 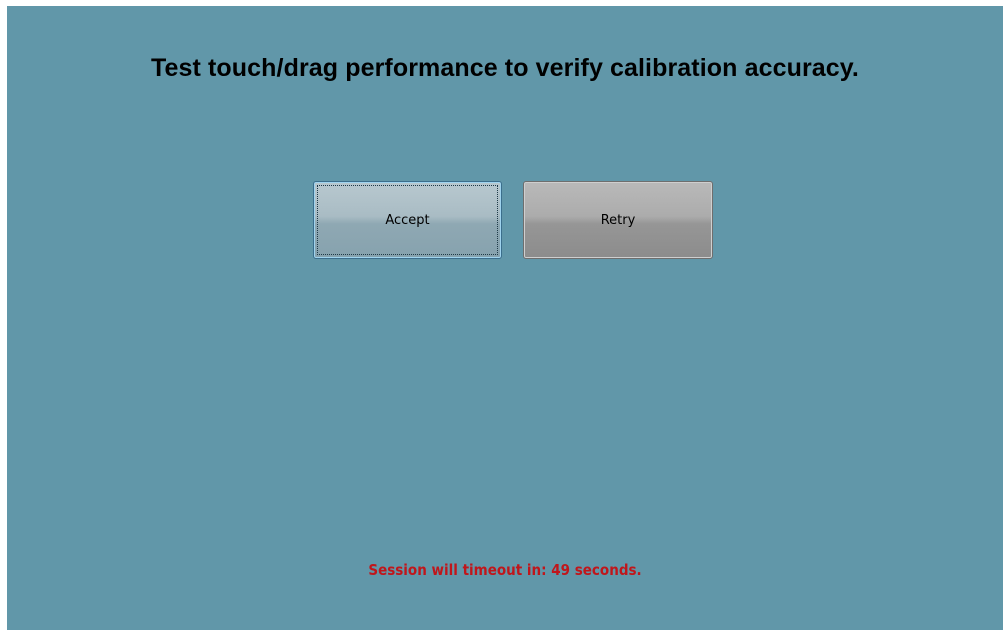 I want to click on accept-button-label: Accept, so click(x=407, y=220).